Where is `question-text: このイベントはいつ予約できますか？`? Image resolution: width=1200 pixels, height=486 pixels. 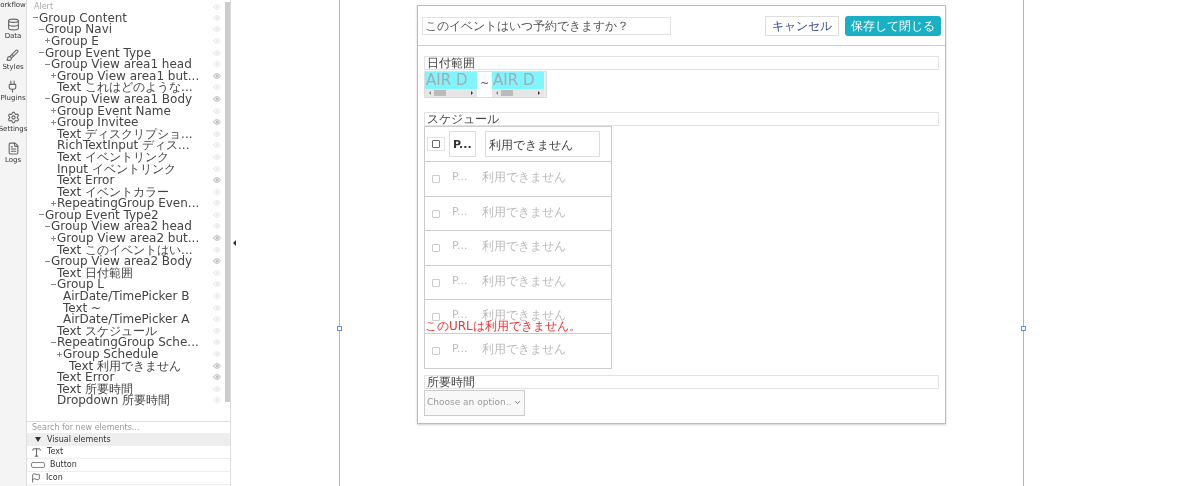
question-text: このイベントはいつ予約できますか？ is located at coordinates (546, 25).